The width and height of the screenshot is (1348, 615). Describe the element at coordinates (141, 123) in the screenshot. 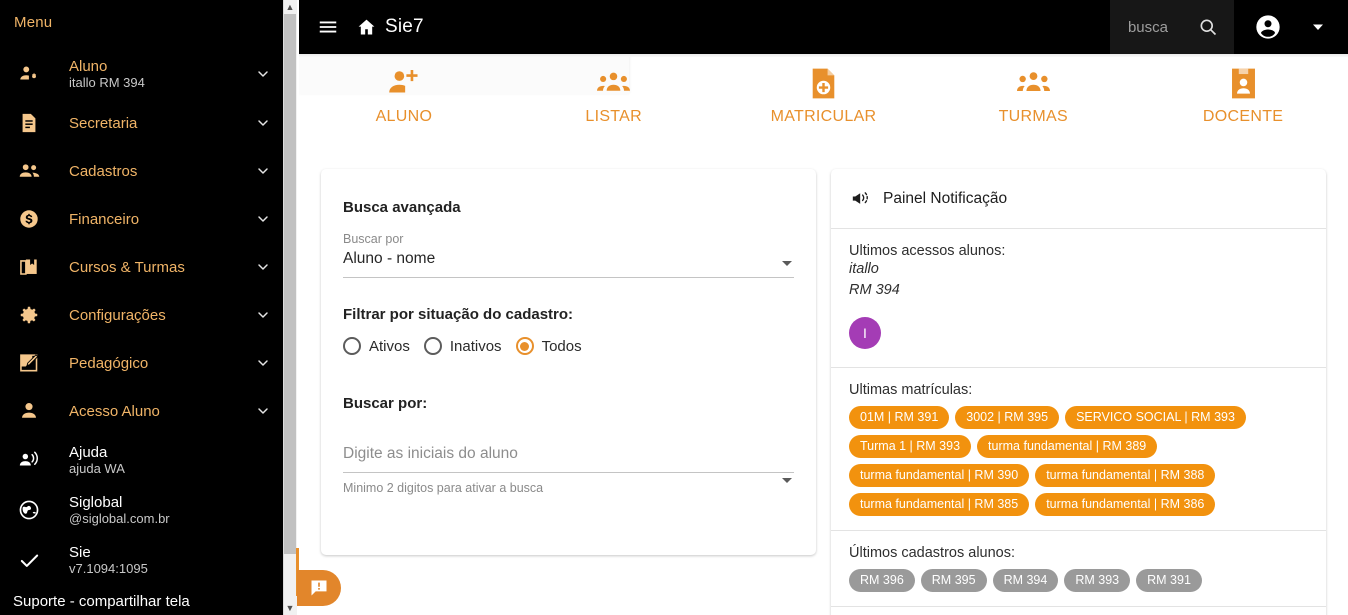

I see `sidebar-item-secretaria: Secretaria` at that location.